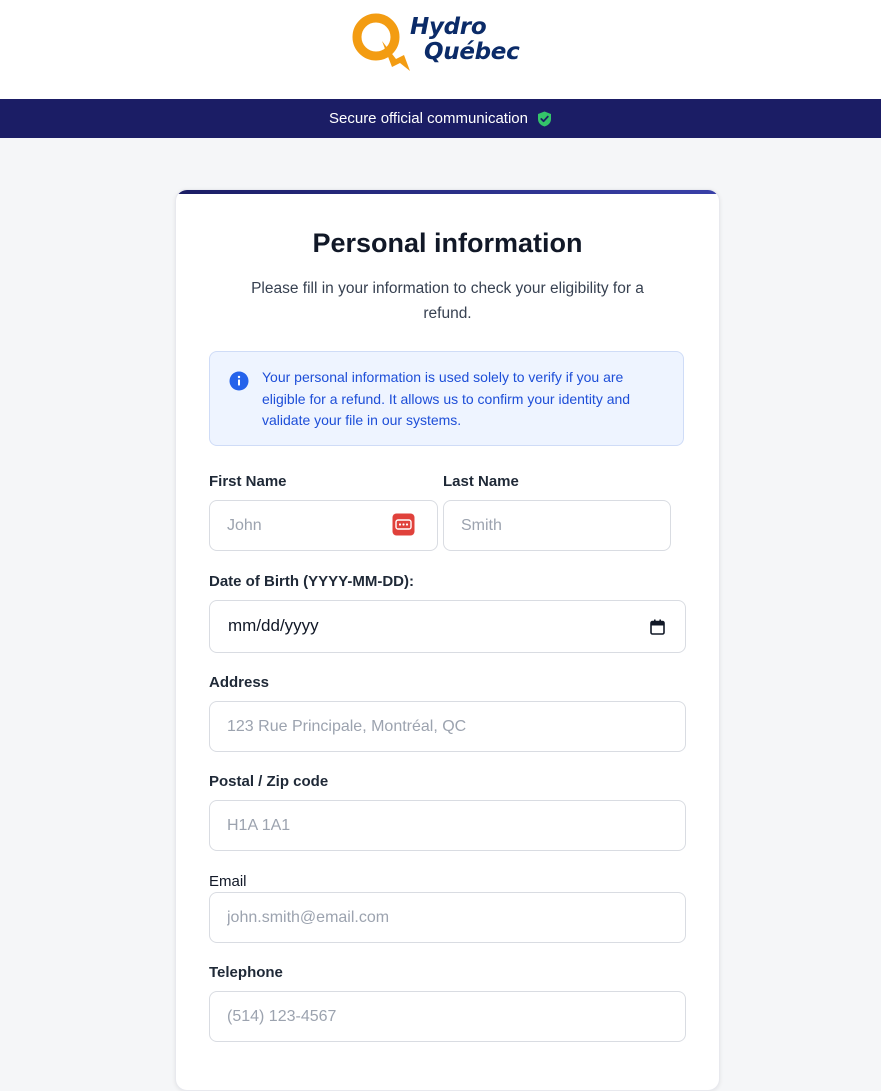  I want to click on postal-input, so click(447, 825).